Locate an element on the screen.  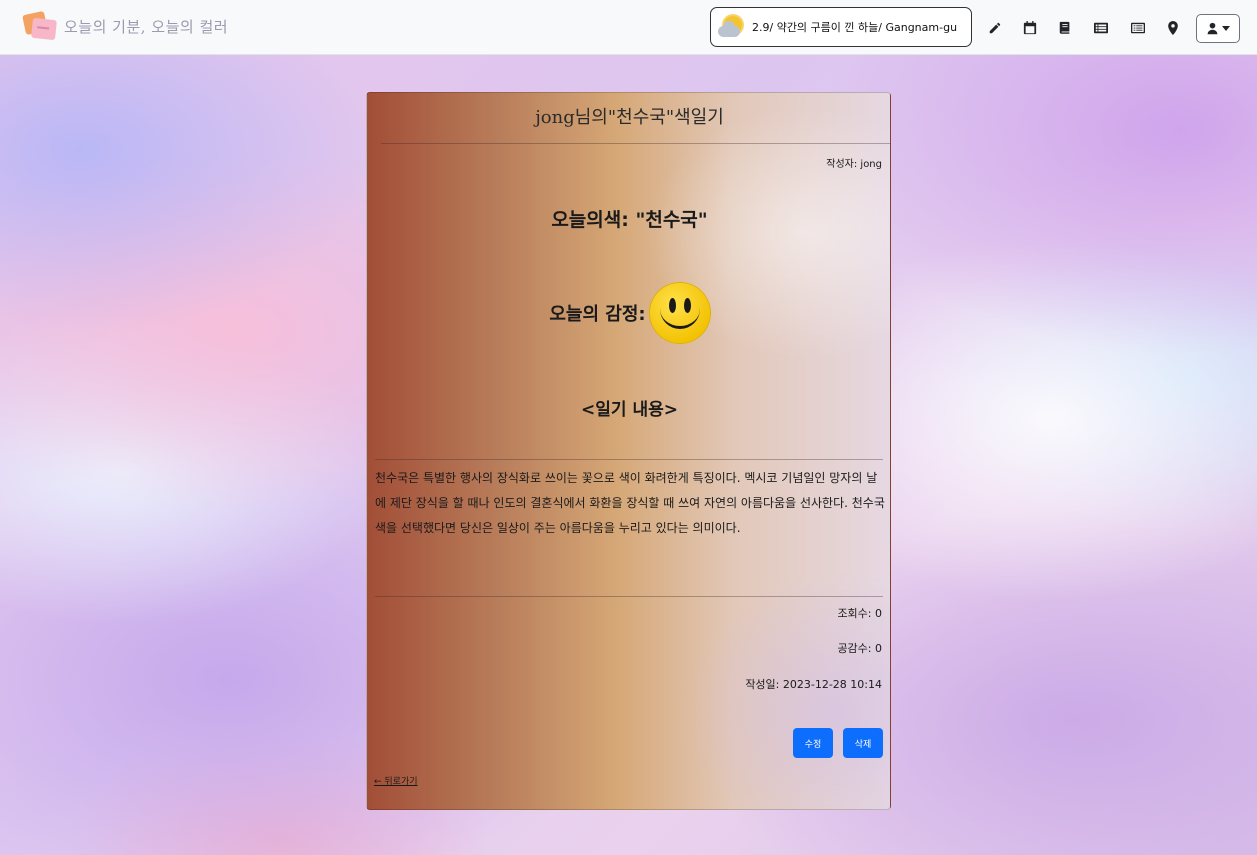
list-icon is located at coordinates (1101, 28).